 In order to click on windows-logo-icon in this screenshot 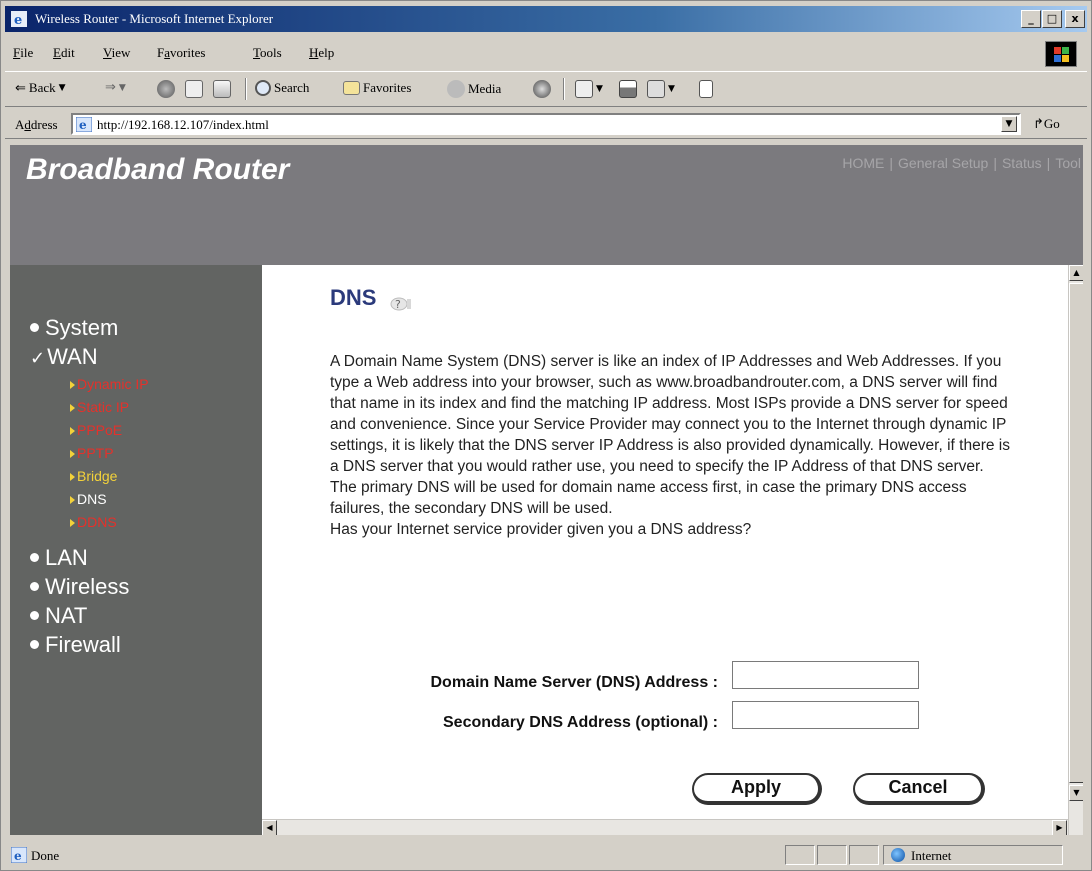, I will do `click(1061, 54)`.